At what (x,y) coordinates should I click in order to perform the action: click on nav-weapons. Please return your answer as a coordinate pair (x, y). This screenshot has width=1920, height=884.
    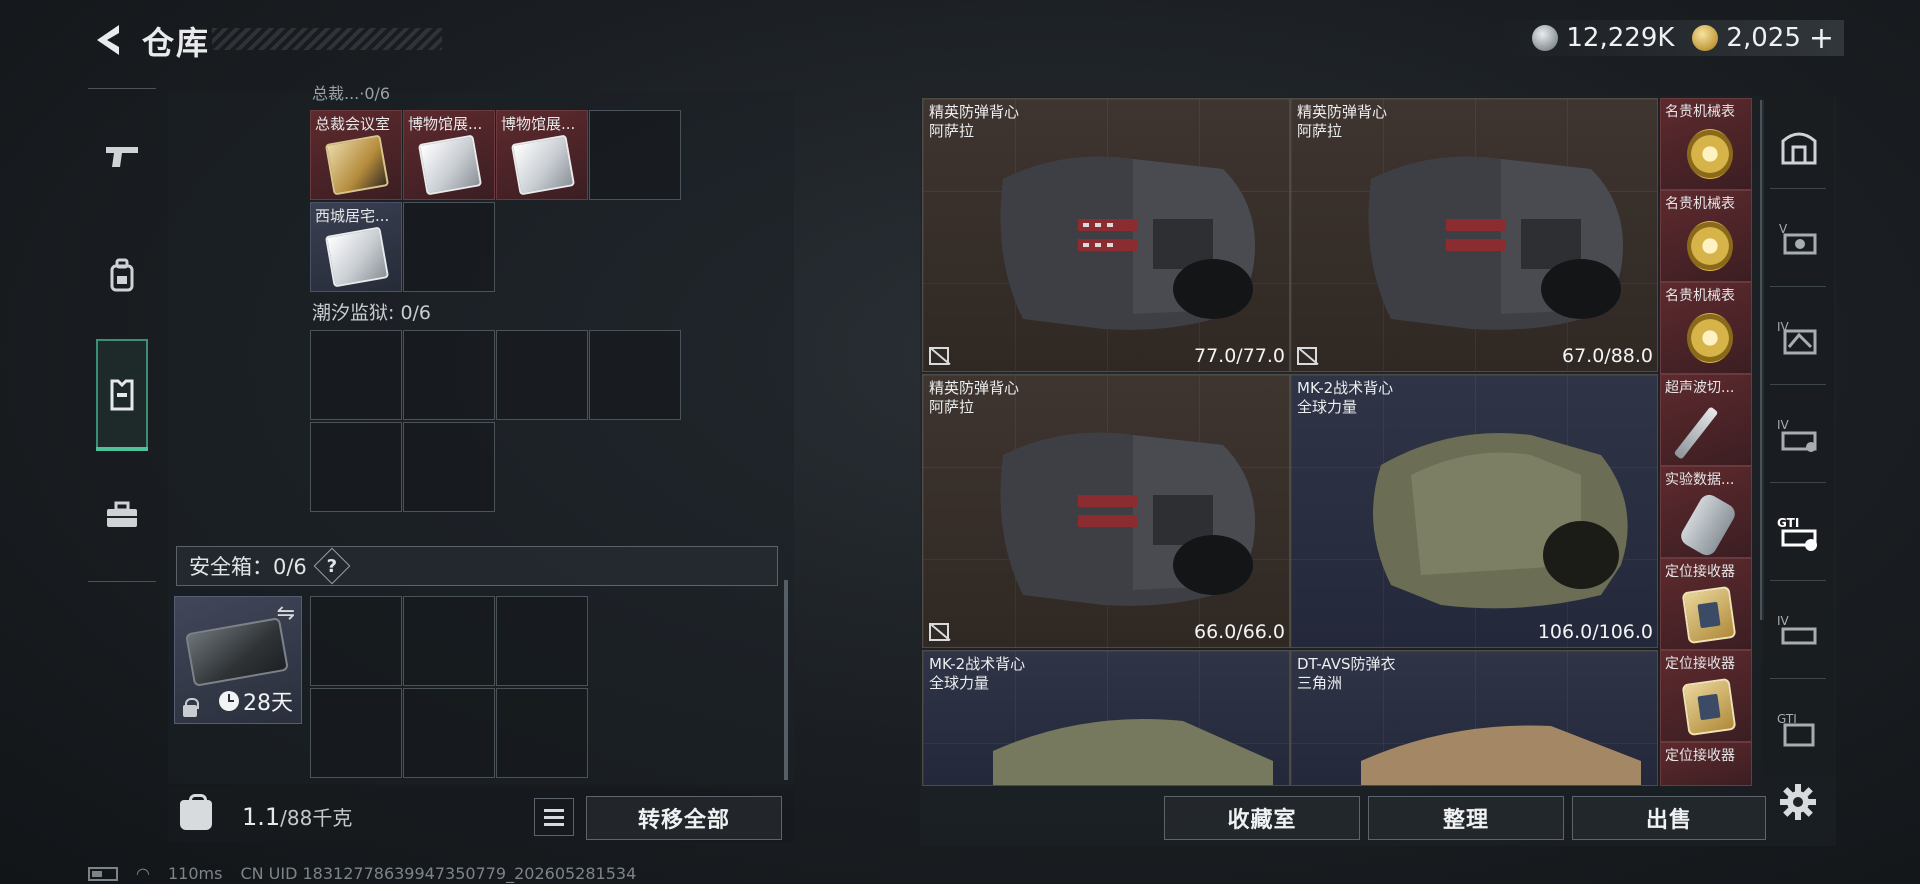
    Looking at the image, I should click on (122, 155).